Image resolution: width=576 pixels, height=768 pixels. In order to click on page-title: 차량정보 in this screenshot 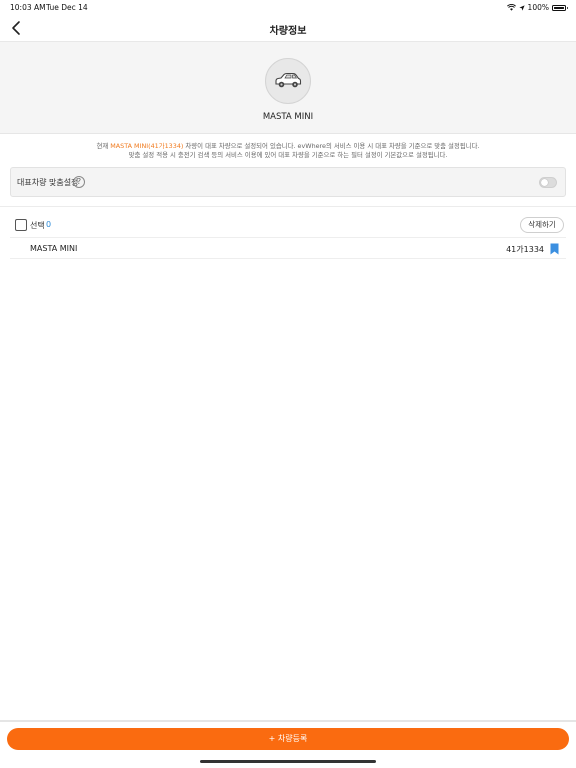, I will do `click(288, 31)`.